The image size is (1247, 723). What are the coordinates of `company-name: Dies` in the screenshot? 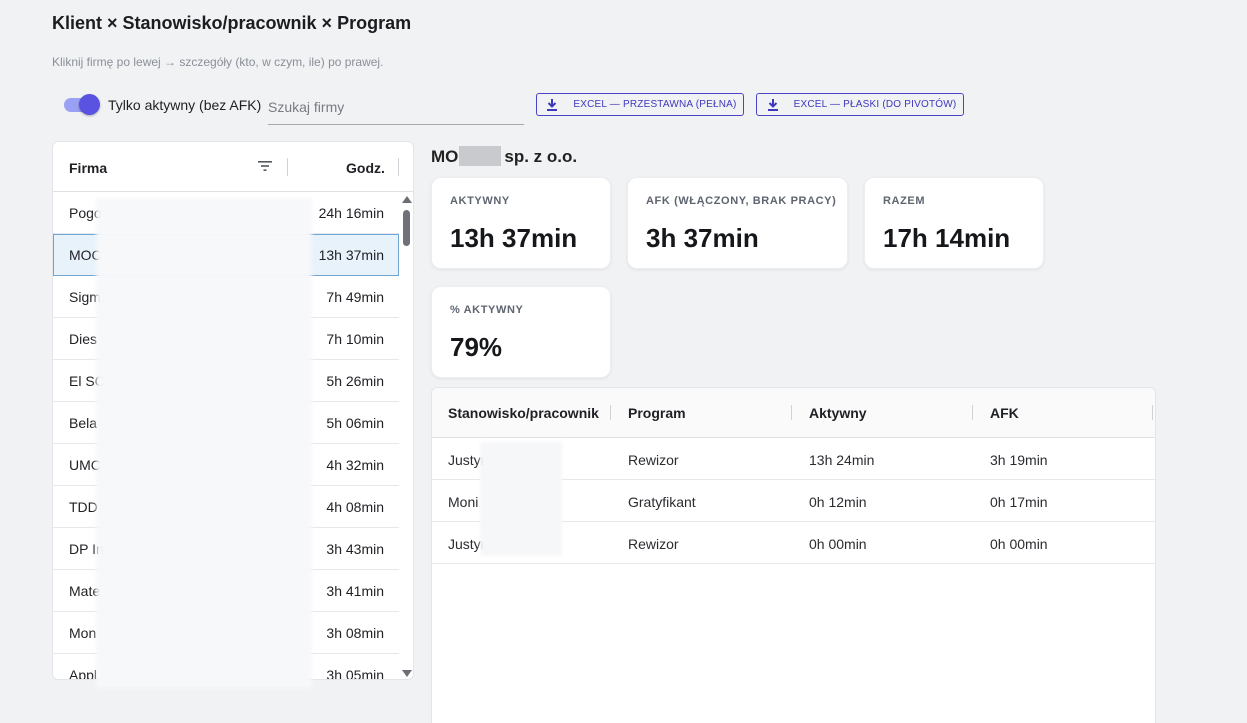 It's located at (83, 339).